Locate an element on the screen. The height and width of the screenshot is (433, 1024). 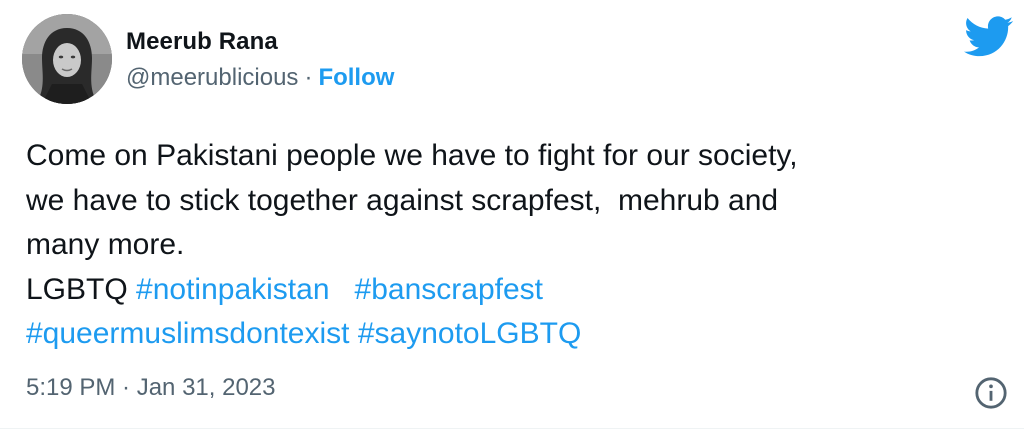
hashtag-link: #queermuslimsdontexist is located at coordinates (187, 333).